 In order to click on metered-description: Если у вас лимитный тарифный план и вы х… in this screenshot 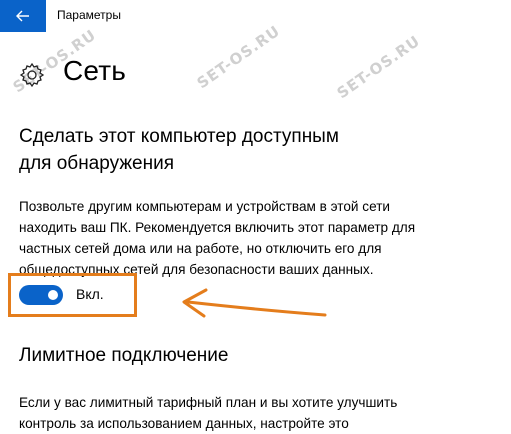, I will do `click(208, 413)`.